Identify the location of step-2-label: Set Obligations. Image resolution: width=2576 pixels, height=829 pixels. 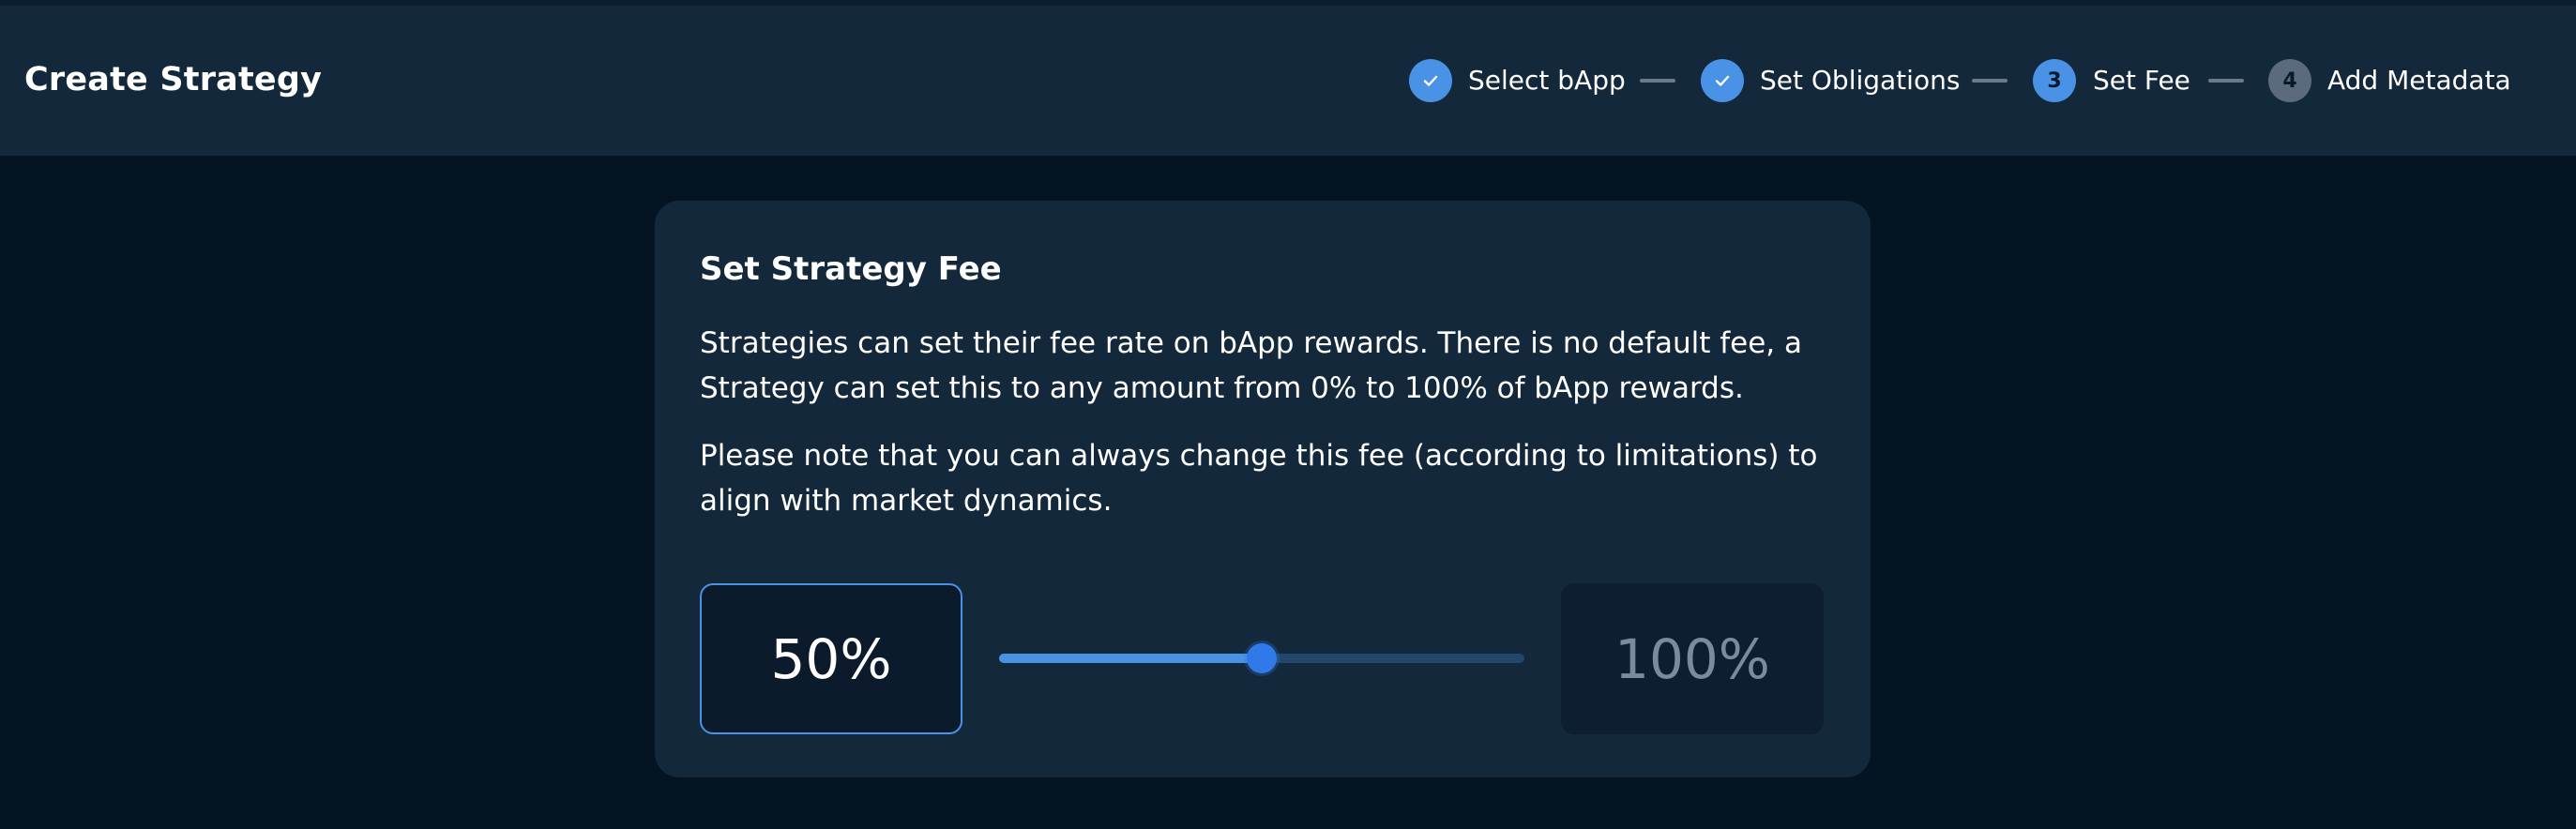
(1860, 81).